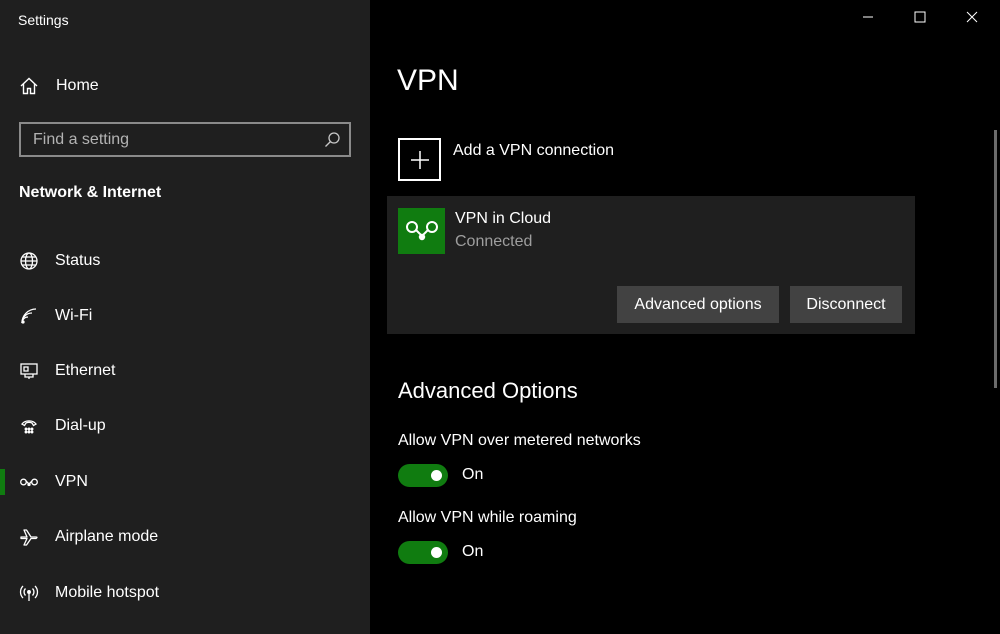 The image size is (1000, 634). Describe the element at coordinates (185, 593) in the screenshot. I see `sidebar-item-mobile-hotspot: Mobile hotspot` at that location.